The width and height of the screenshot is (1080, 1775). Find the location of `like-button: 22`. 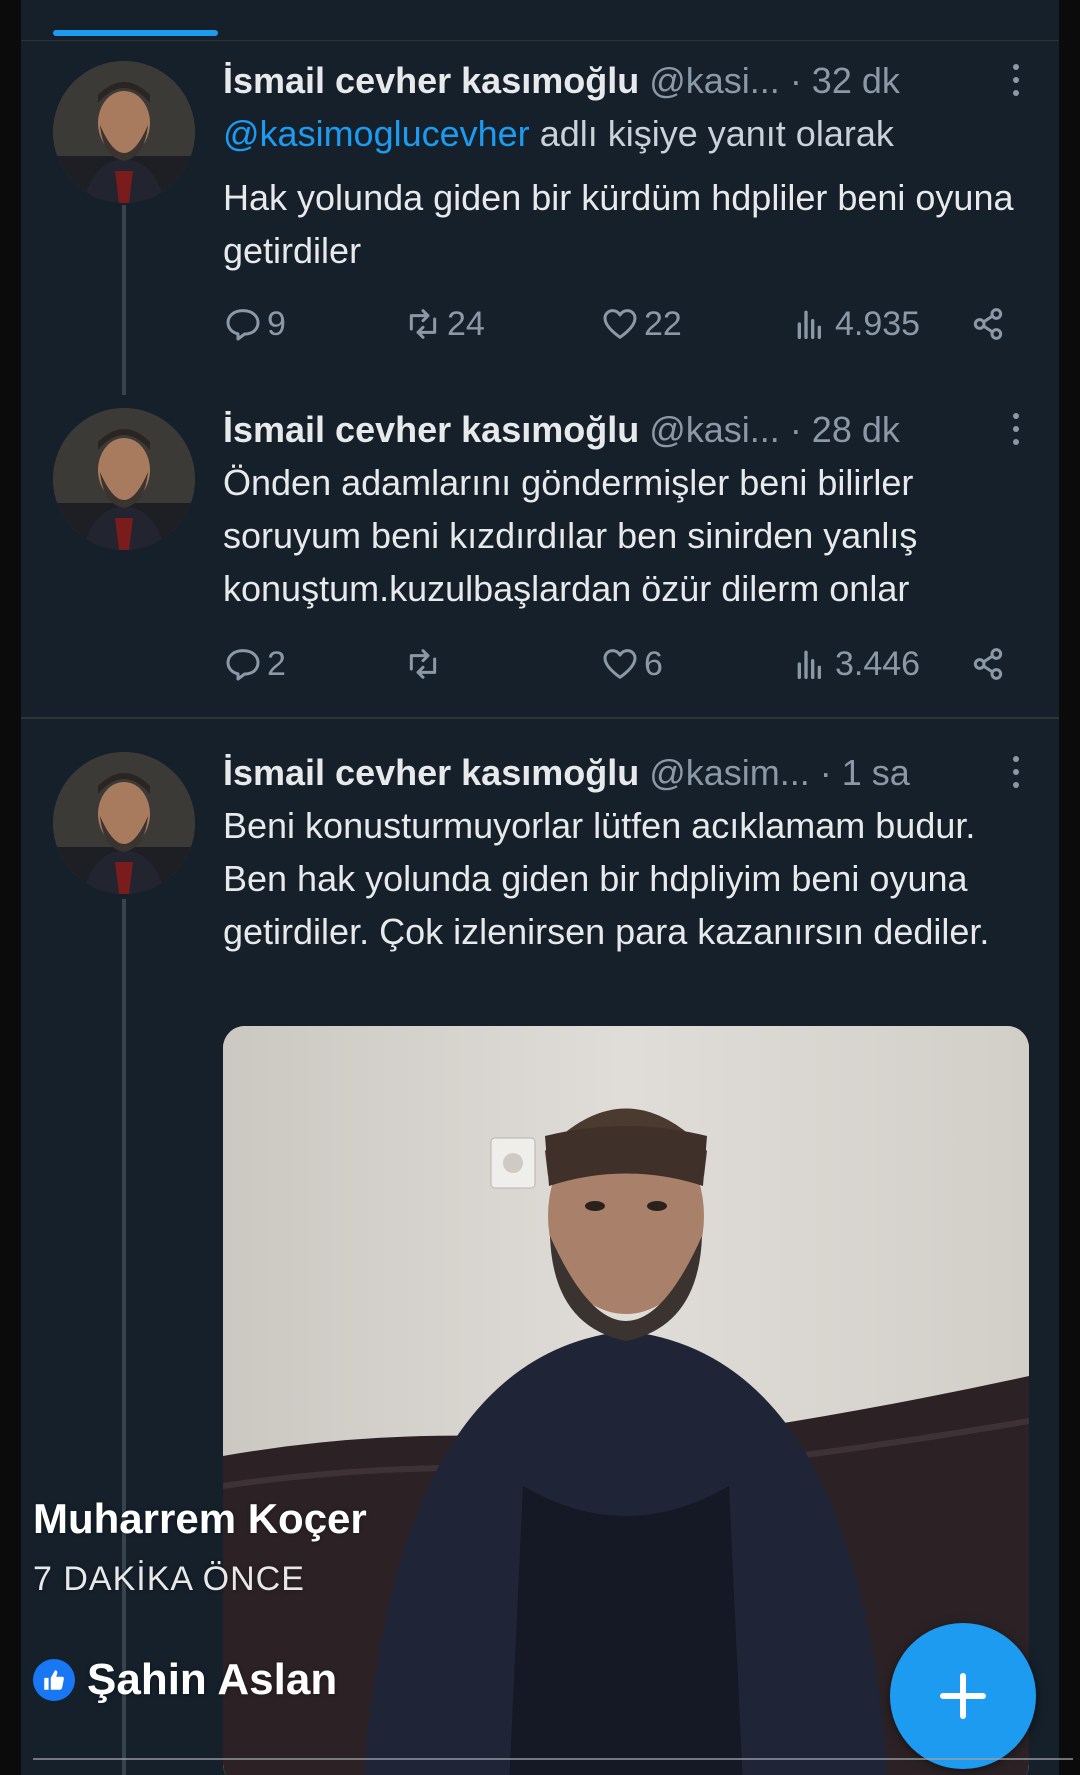

like-button: 22 is located at coordinates (641, 324).